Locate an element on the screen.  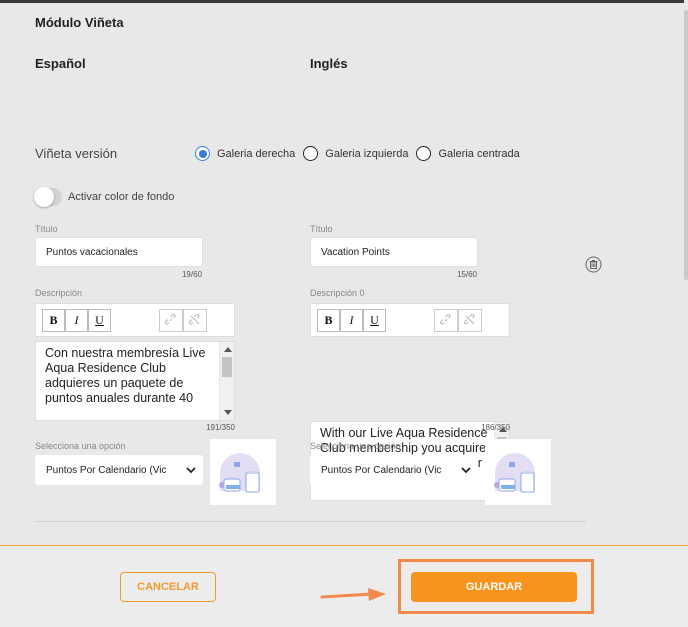
en-title-counter: 15/60 is located at coordinates (466, 274).